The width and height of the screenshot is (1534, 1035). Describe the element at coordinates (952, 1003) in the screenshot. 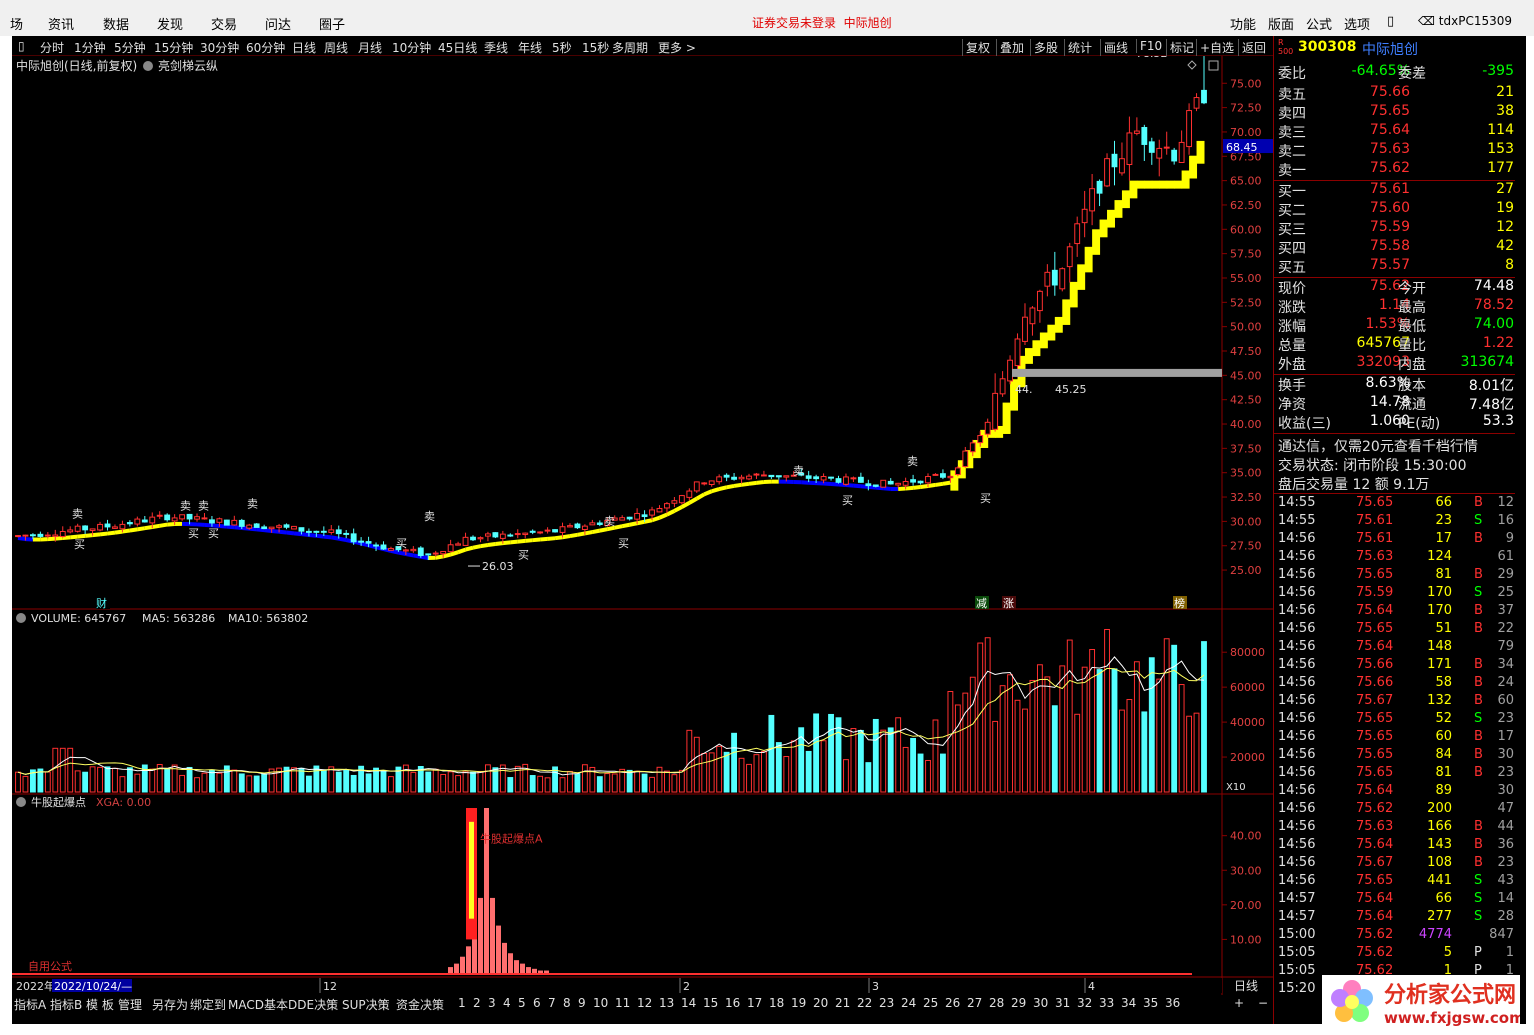

I see `bottom-number-tab-25: 26` at that location.